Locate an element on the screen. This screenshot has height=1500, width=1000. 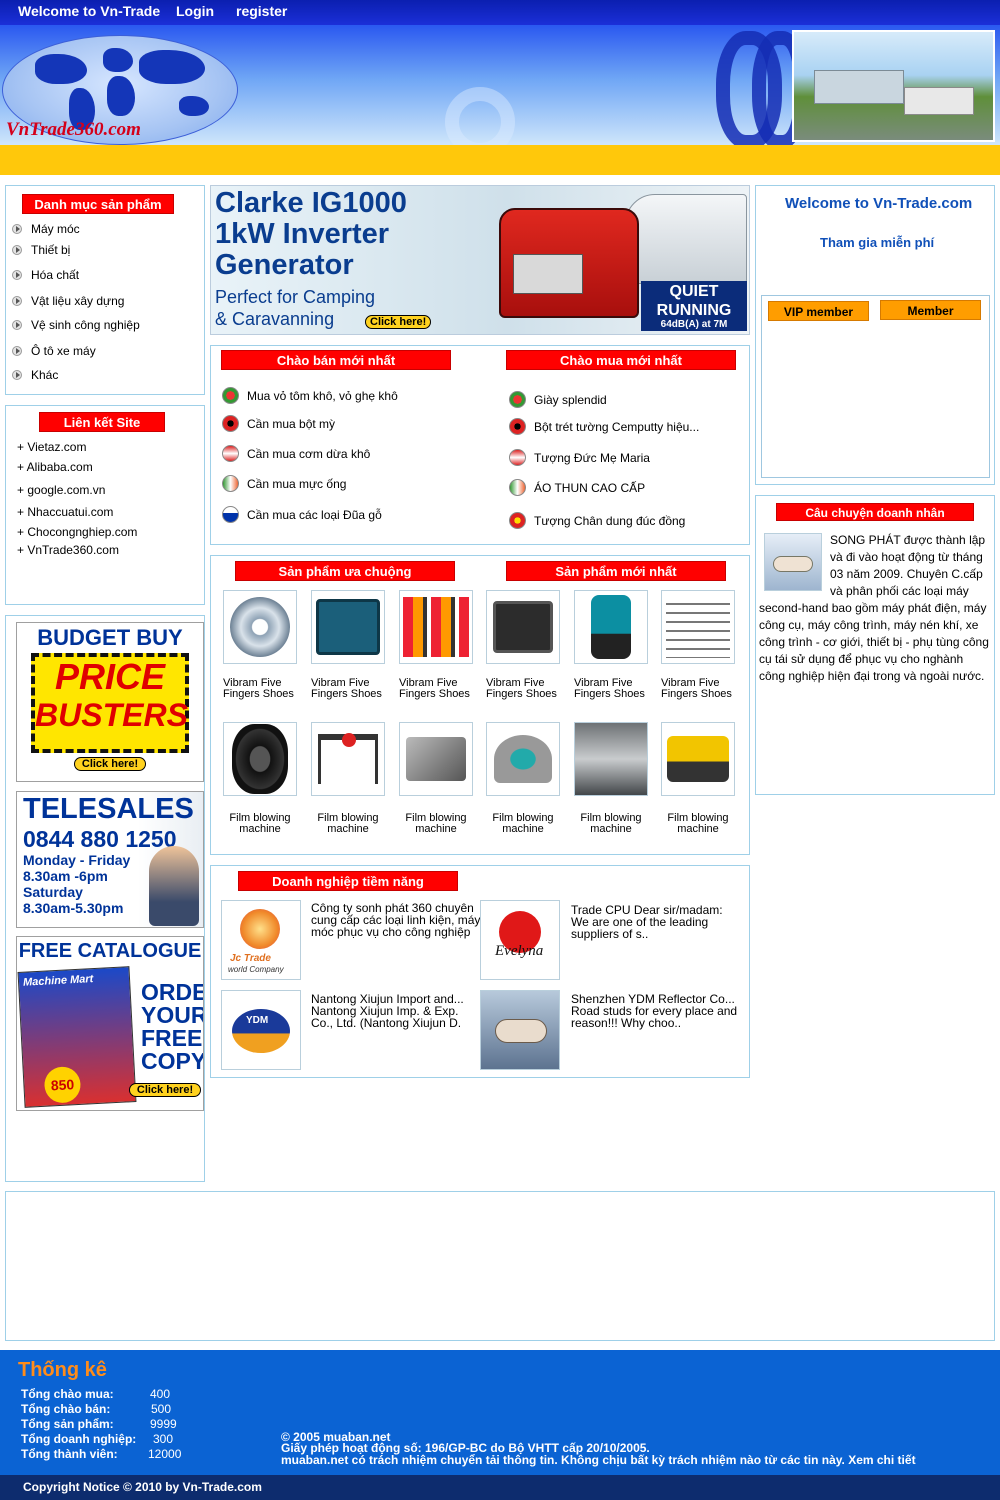
stat-value: 400 is located at coordinates (160, 1394).